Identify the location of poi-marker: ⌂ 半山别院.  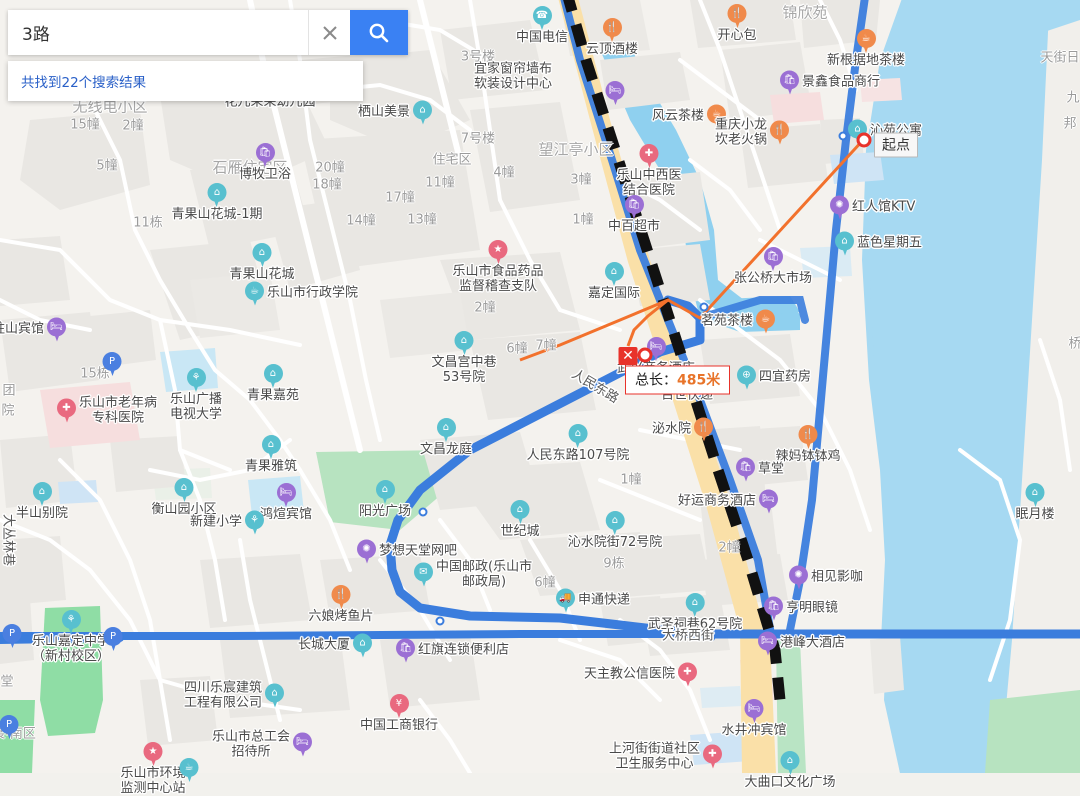
(42, 502).